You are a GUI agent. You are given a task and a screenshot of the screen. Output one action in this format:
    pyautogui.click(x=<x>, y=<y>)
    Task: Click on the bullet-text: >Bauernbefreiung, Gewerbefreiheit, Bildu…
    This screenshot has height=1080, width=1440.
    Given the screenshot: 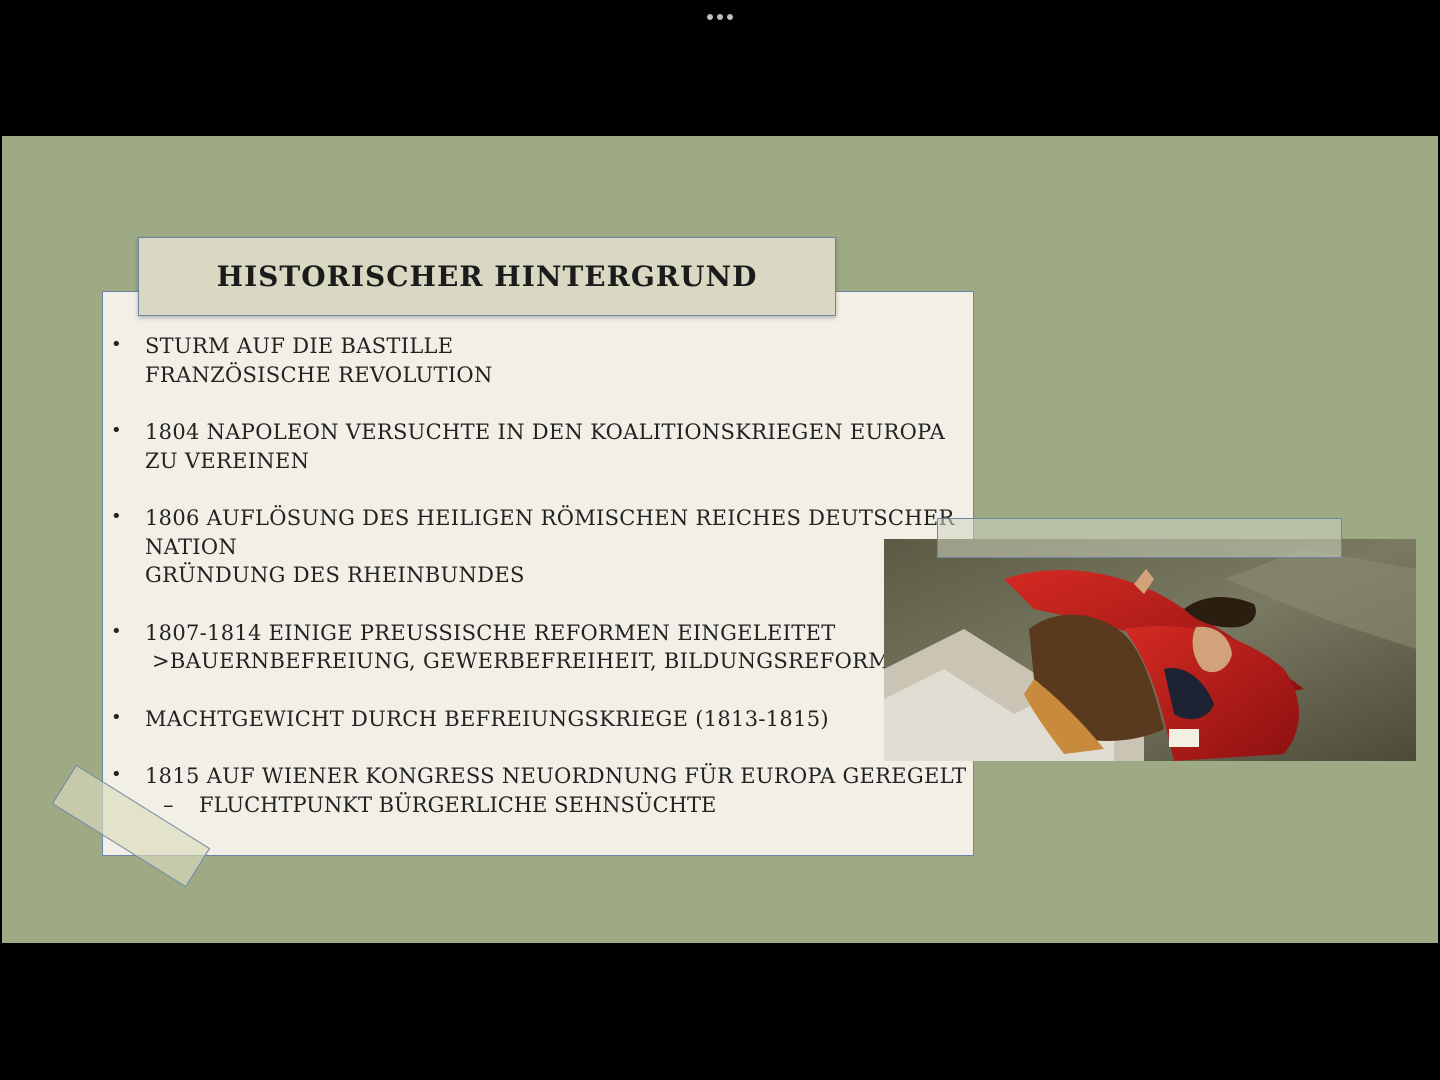 What is the action you would take?
    pyautogui.click(x=518, y=661)
    